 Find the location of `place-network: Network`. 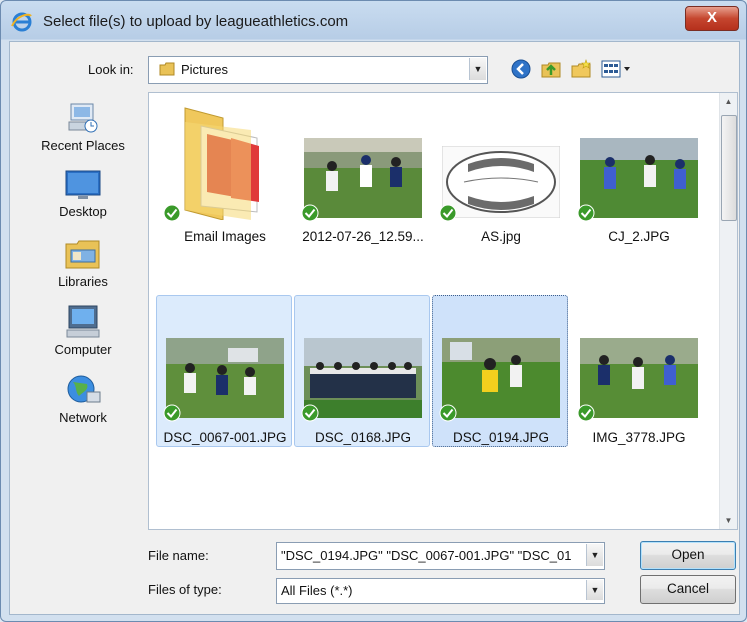

place-network: Network is located at coordinates (83, 398).